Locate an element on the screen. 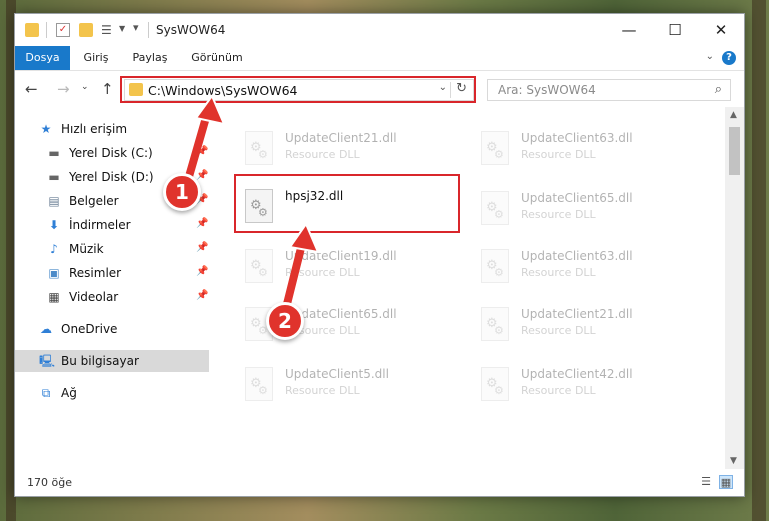 The height and width of the screenshot is (521, 769). videos-icon: ▦ is located at coordinates (54, 297).